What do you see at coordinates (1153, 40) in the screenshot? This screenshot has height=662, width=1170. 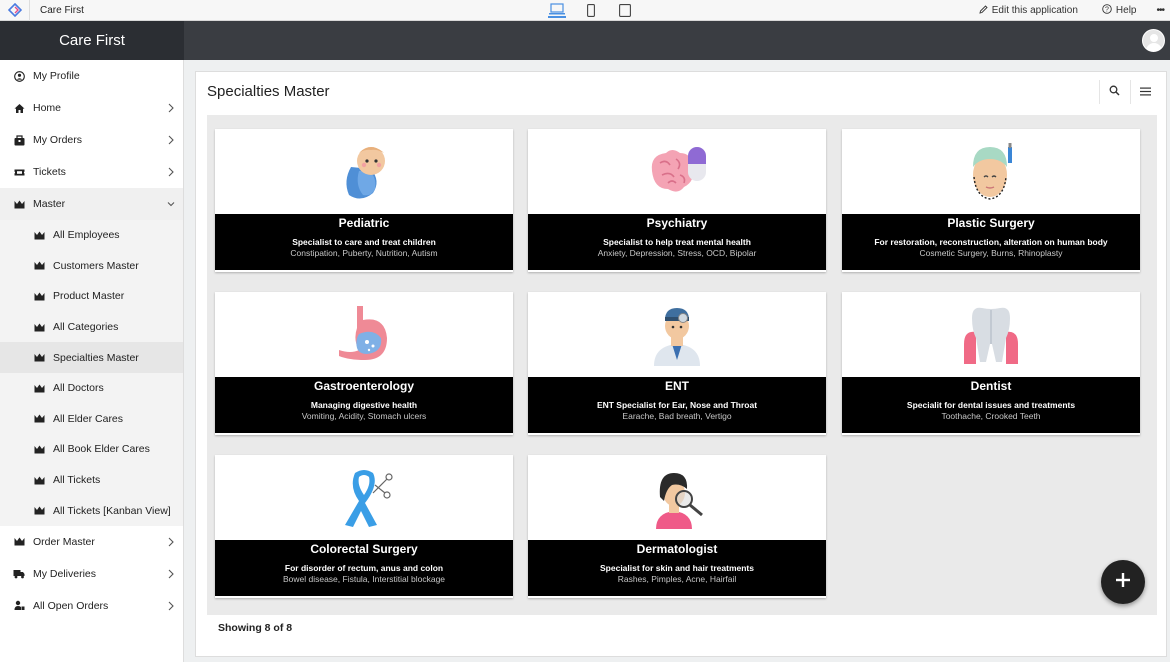 I see `avatar` at bounding box center [1153, 40].